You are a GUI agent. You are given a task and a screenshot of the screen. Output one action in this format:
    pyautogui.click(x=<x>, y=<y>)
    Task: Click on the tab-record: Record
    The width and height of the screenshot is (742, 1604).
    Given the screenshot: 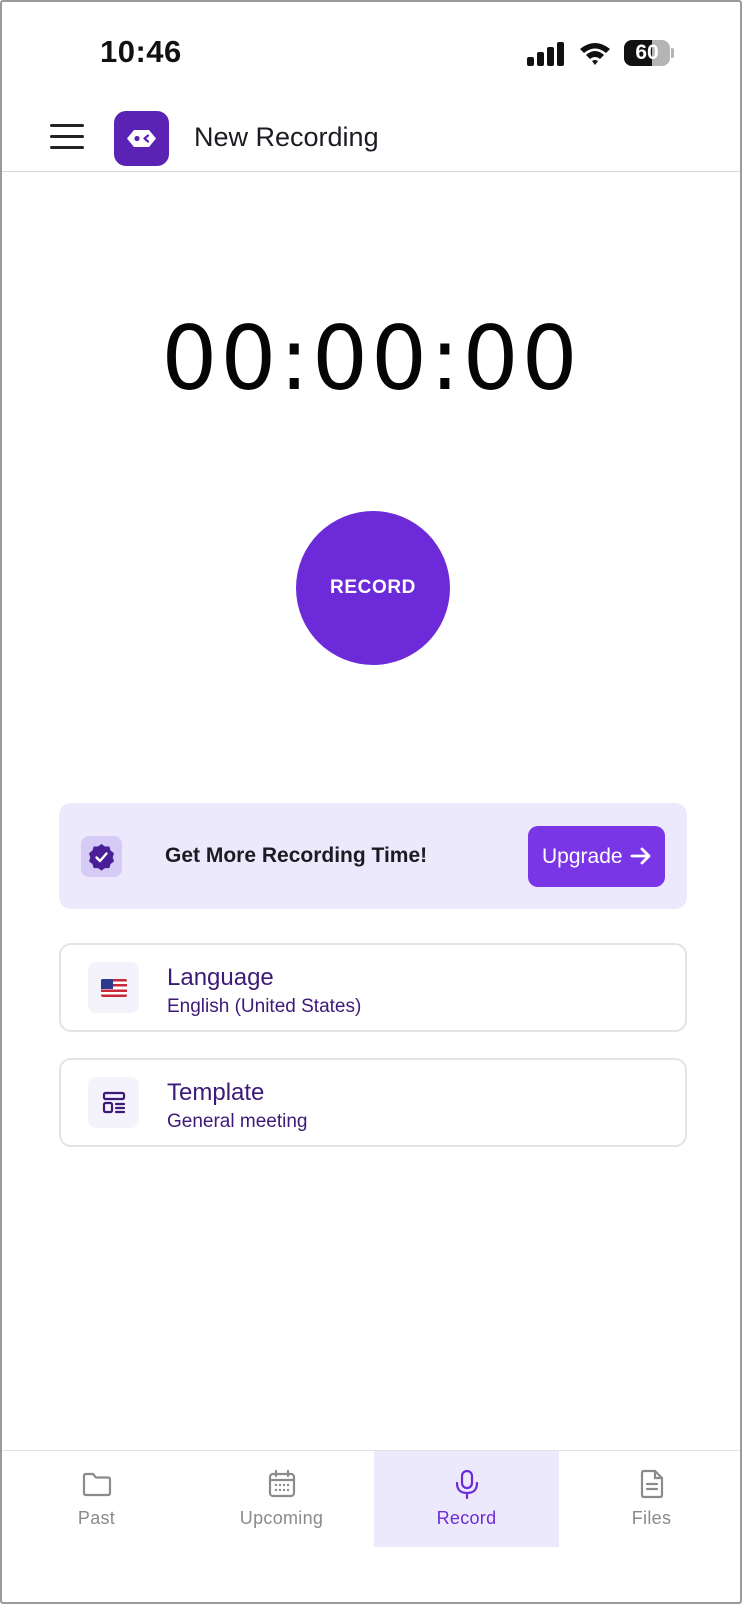 What is the action you would take?
    pyautogui.click(x=466, y=1499)
    